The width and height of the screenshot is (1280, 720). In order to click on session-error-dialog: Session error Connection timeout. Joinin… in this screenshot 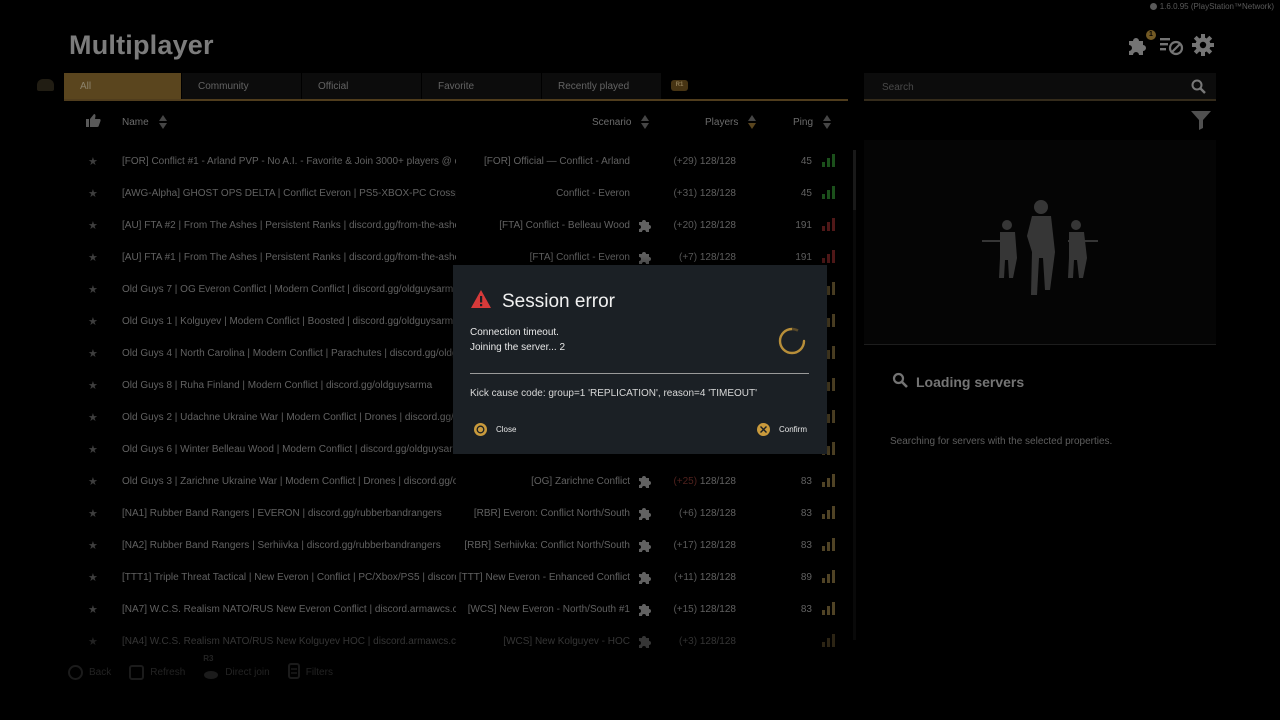, I will do `click(640, 359)`.